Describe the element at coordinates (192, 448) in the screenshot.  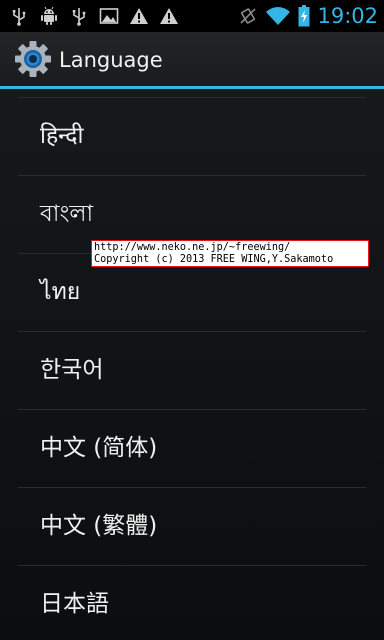
I see `list-item: 中文 (简体)` at that location.